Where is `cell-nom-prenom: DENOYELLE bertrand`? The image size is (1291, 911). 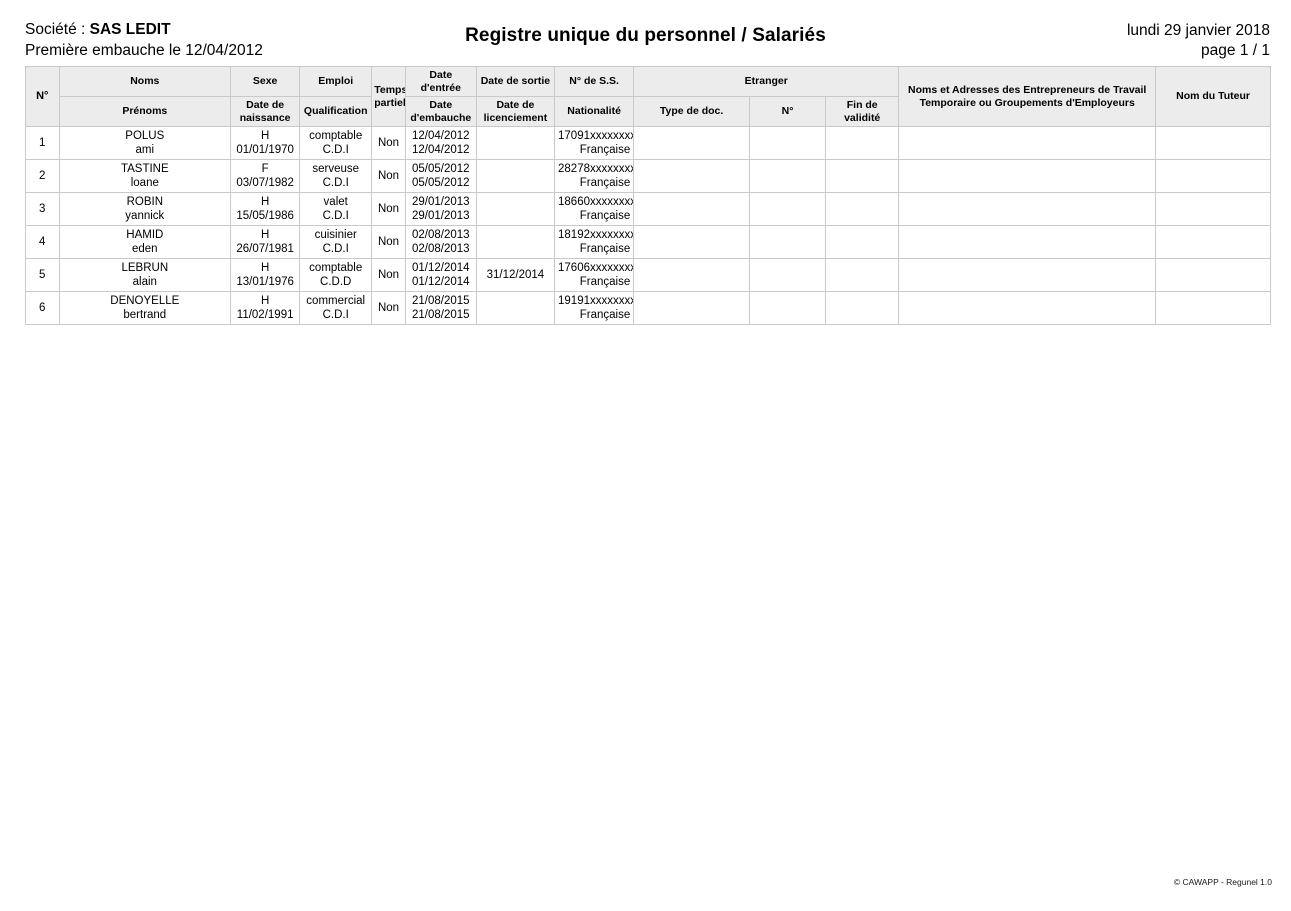 cell-nom-prenom: DENOYELLE bertrand is located at coordinates (145, 308).